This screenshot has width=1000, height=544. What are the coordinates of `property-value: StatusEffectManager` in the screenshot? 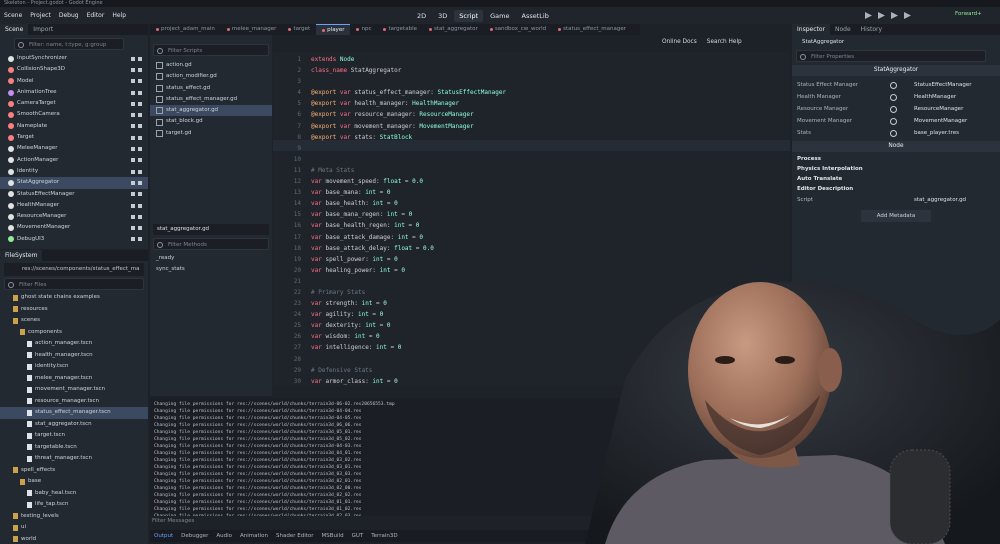 It's located at (942, 85).